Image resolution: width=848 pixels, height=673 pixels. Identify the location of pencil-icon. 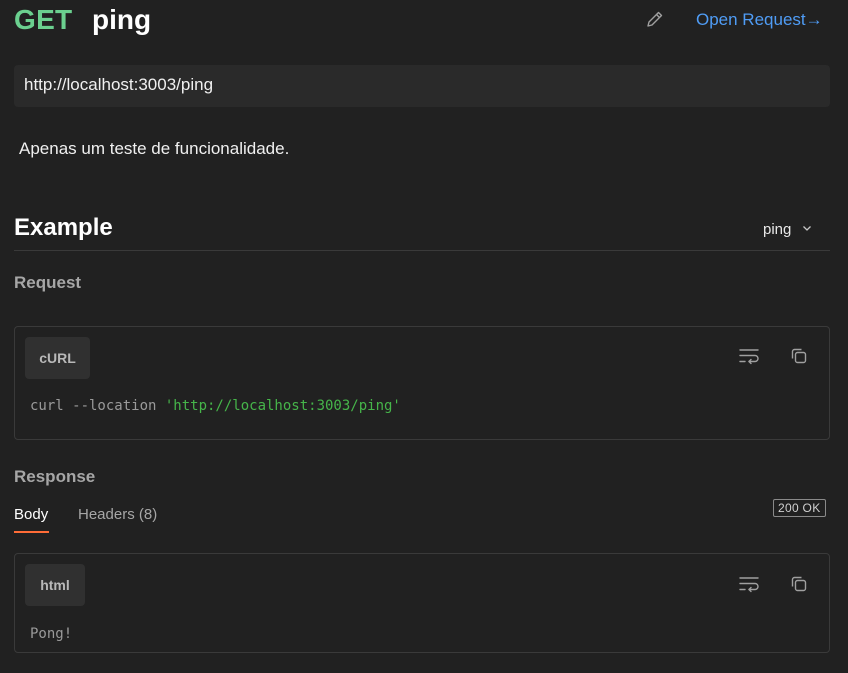
(655, 19).